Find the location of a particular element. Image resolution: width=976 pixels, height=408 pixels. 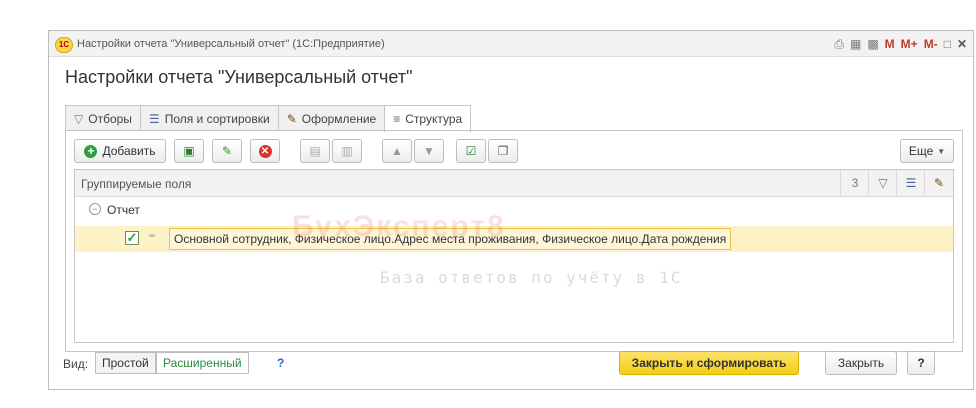

column-count: 3 is located at coordinates (854, 183).